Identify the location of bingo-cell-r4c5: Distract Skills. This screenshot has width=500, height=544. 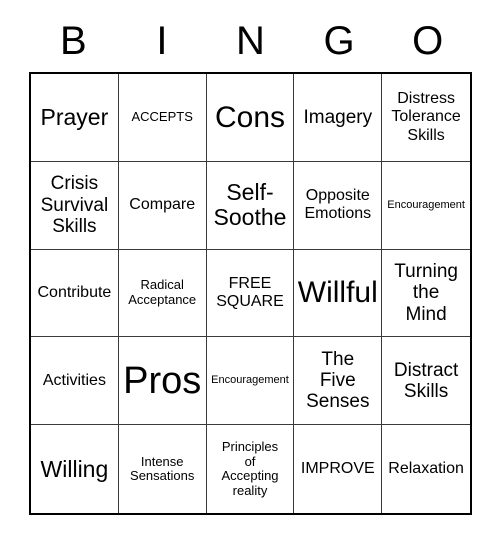
(426, 381).